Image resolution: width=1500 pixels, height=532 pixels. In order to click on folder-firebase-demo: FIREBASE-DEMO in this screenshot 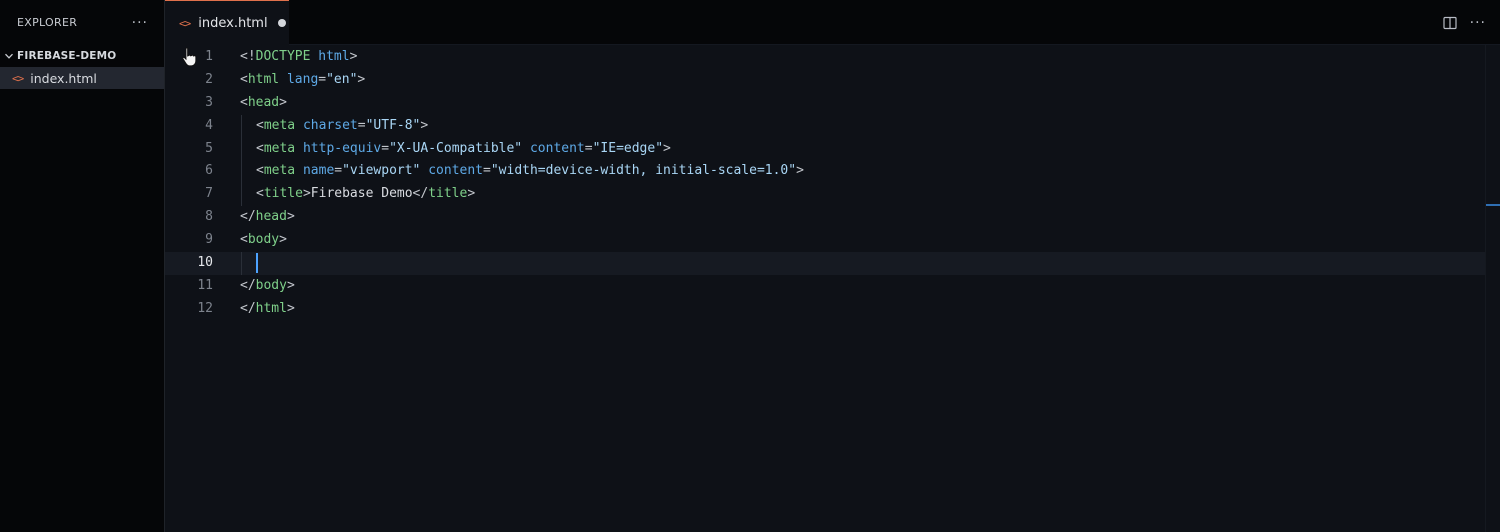, I will do `click(82, 56)`.